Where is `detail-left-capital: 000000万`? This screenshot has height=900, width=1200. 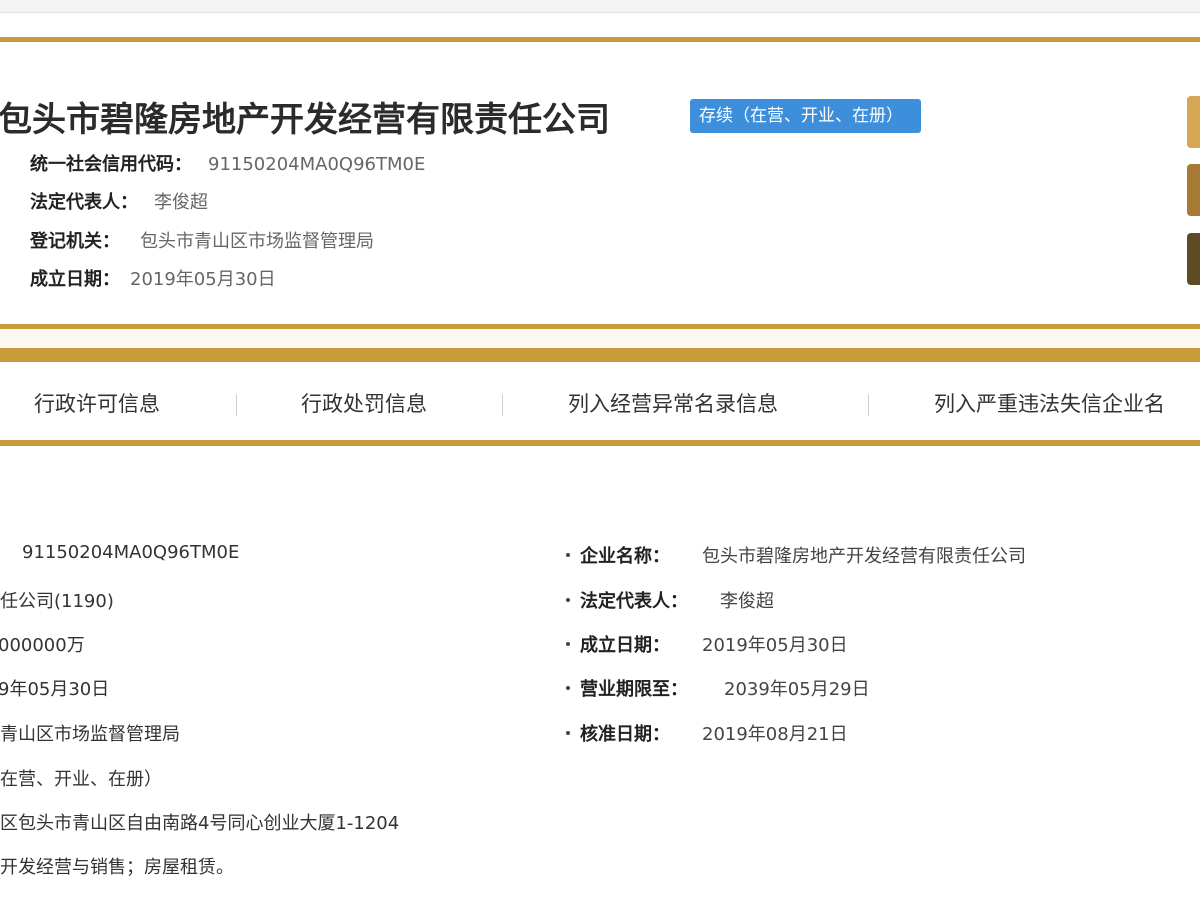 detail-left-capital: 000000万 is located at coordinates (42, 645).